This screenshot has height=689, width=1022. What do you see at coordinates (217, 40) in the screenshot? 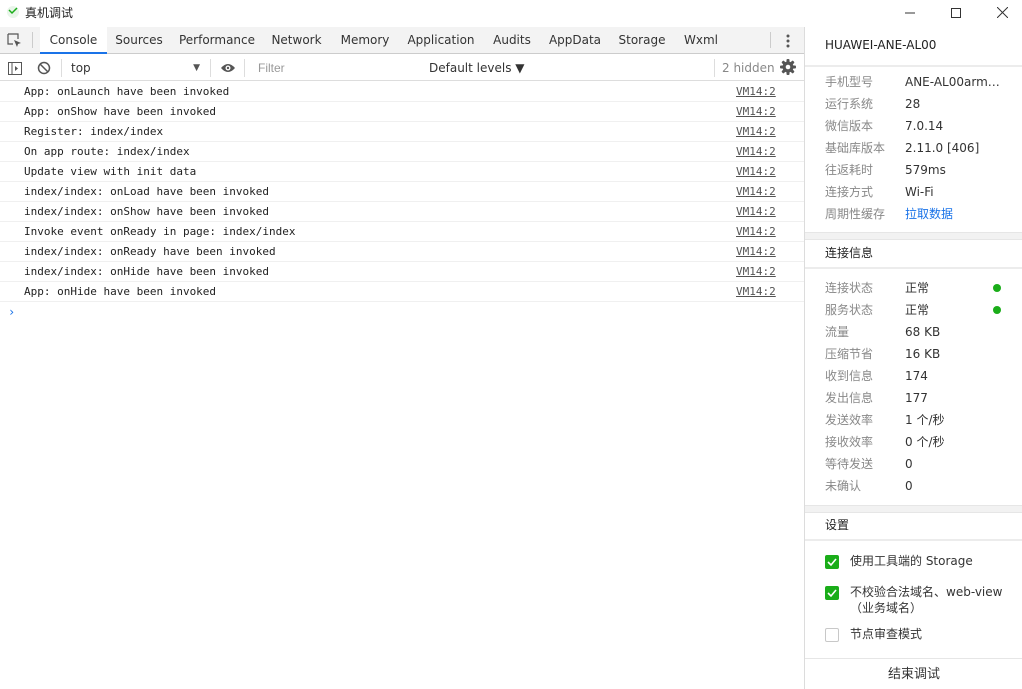
I see `tab-performance: Performance` at bounding box center [217, 40].